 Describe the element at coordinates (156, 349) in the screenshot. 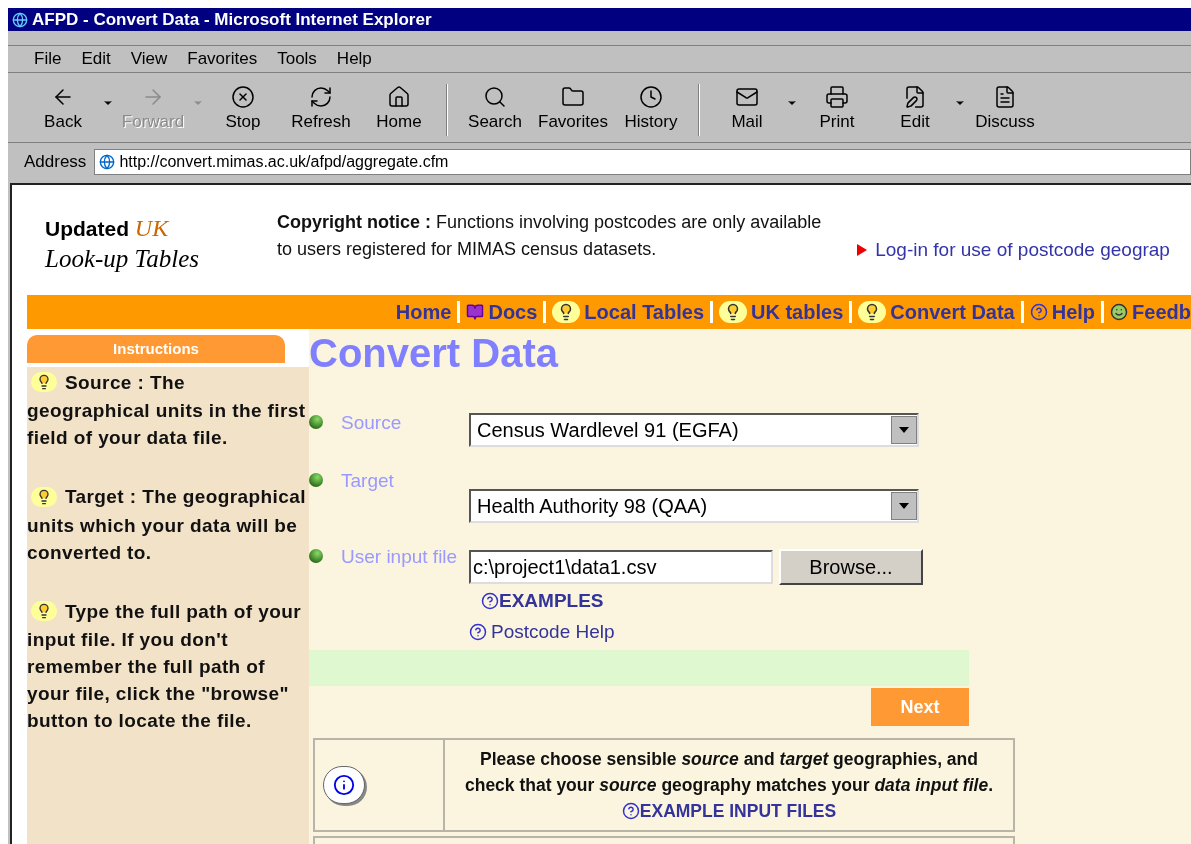

I see `instructions-header: Instructions` at that location.